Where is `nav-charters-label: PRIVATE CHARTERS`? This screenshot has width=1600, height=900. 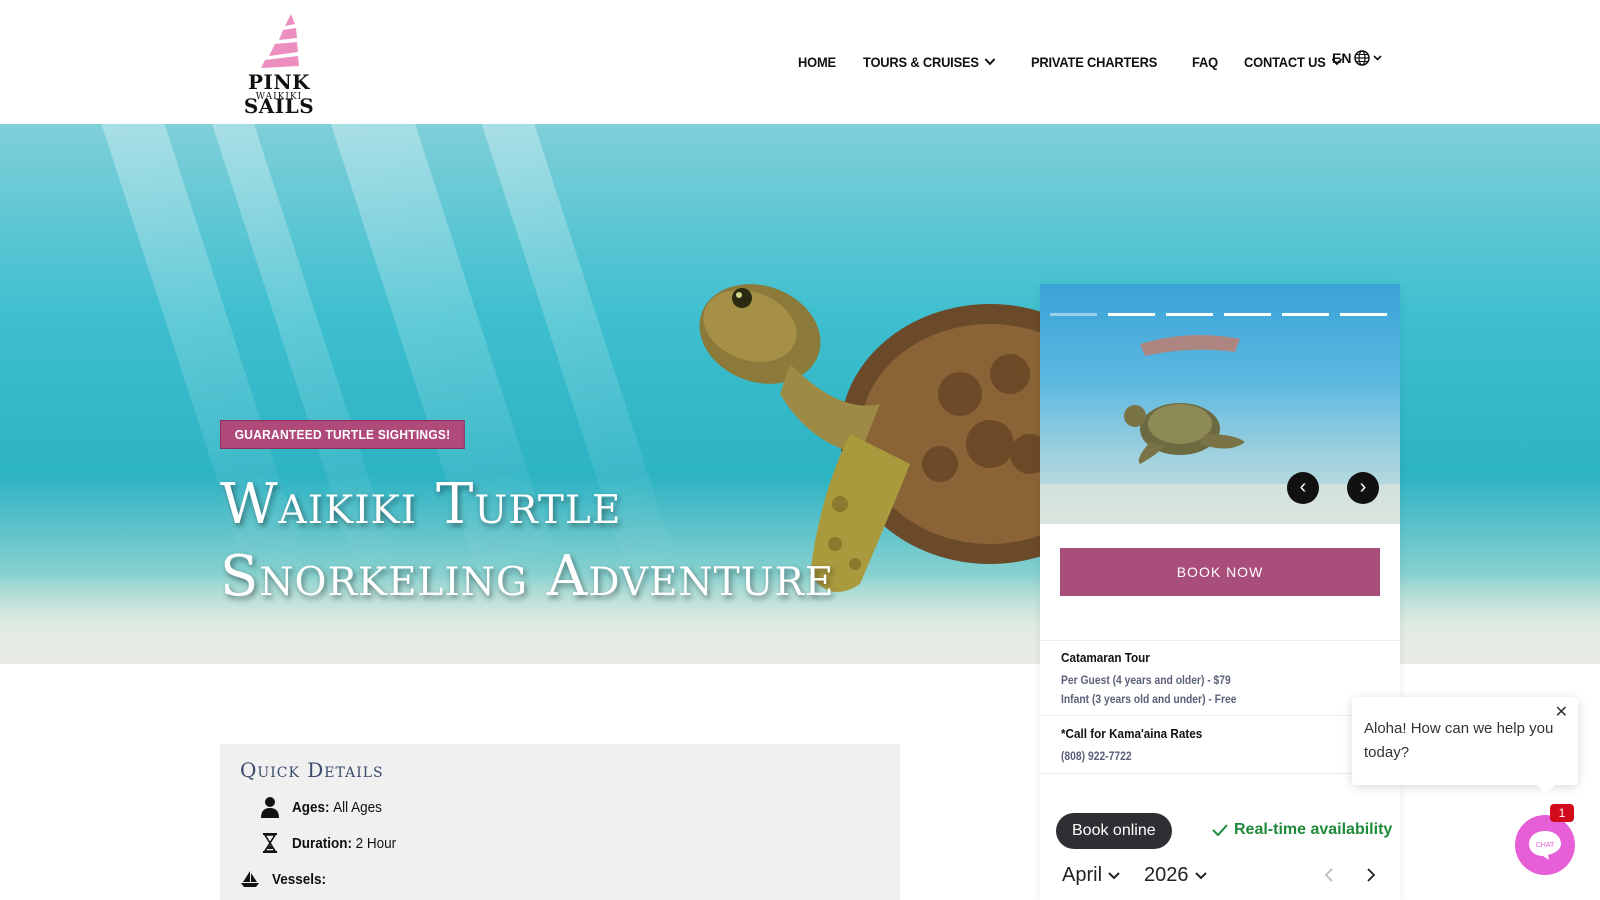
nav-charters-label: PRIVATE CHARTERS is located at coordinates (1094, 62).